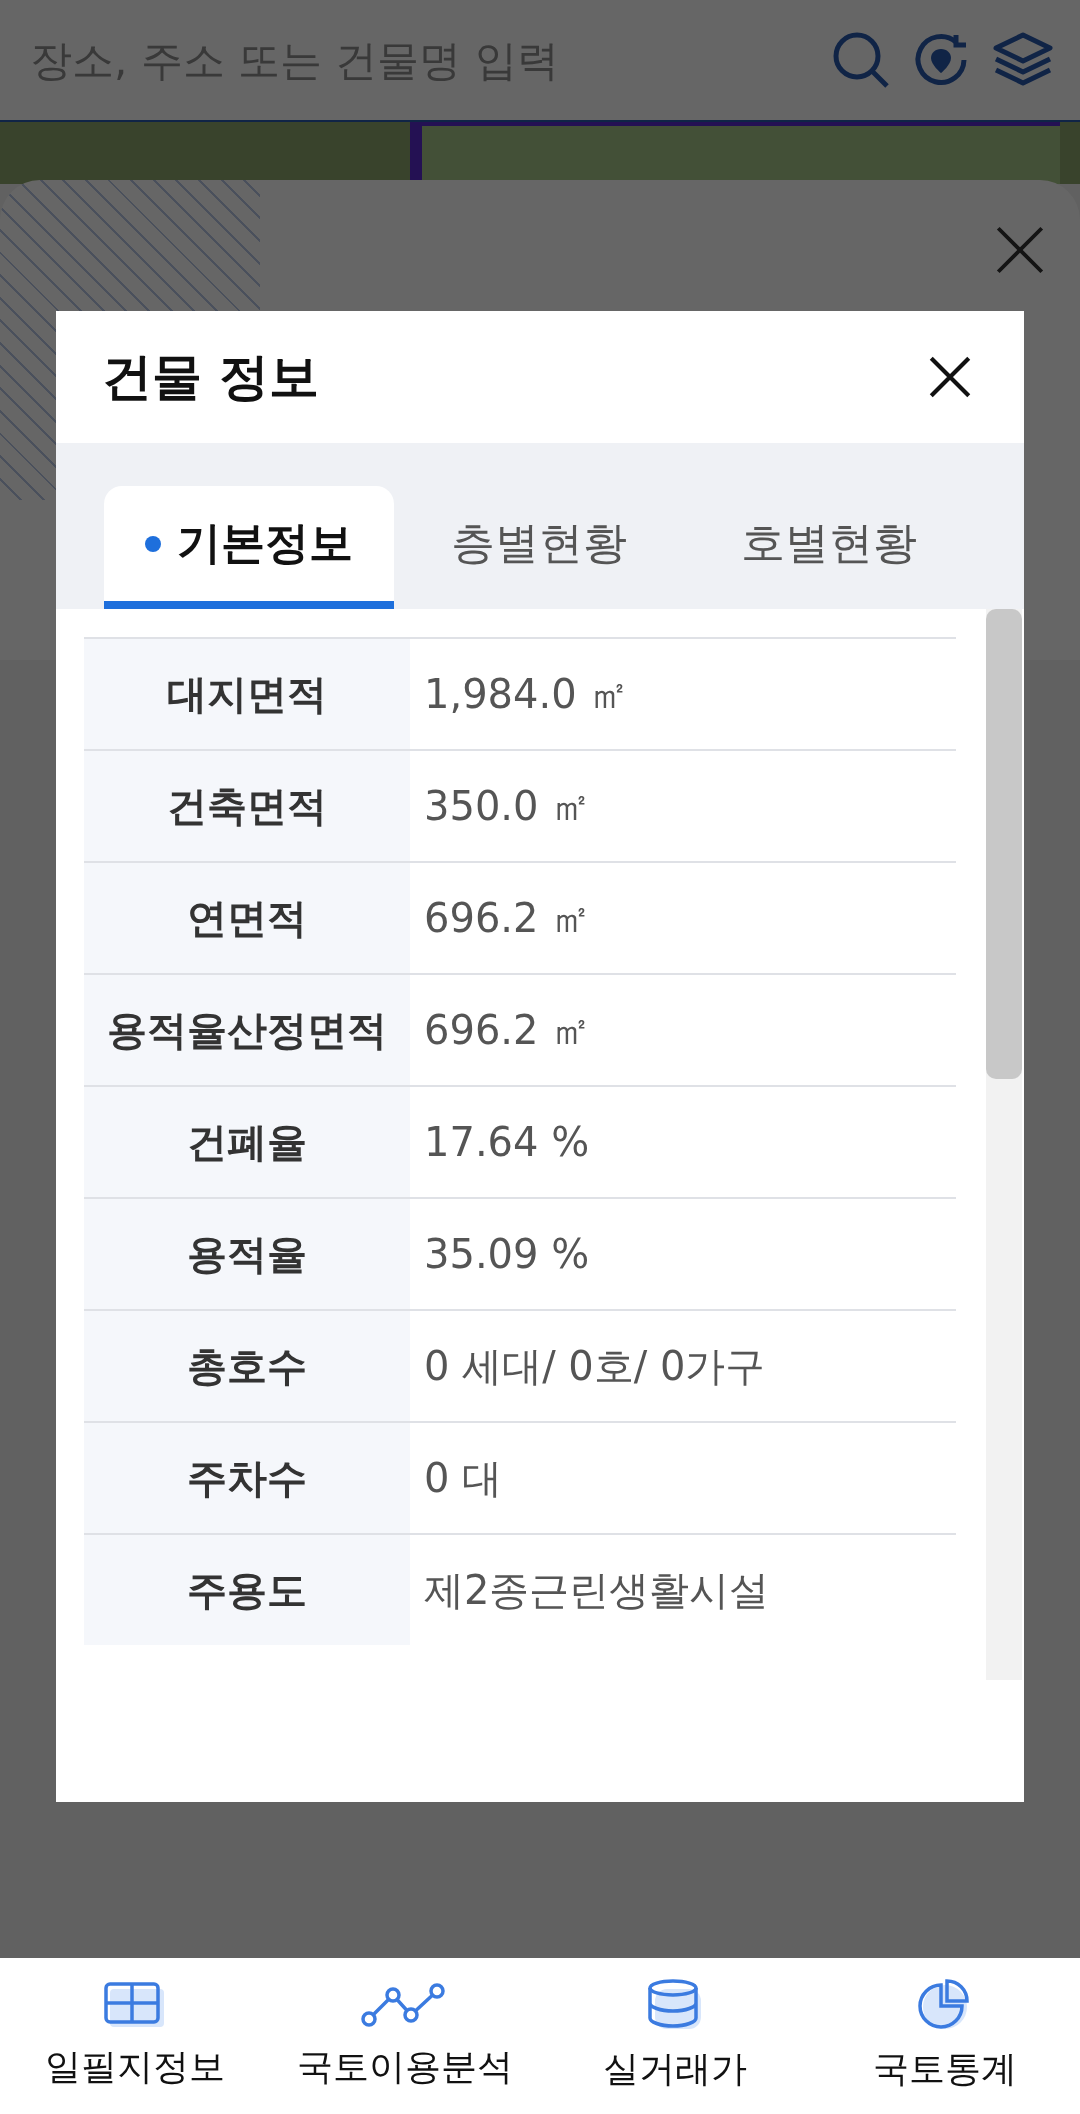 This screenshot has height=2114, width=1080. Describe the element at coordinates (1004, 1144) in the screenshot. I see `scrollbar` at that location.